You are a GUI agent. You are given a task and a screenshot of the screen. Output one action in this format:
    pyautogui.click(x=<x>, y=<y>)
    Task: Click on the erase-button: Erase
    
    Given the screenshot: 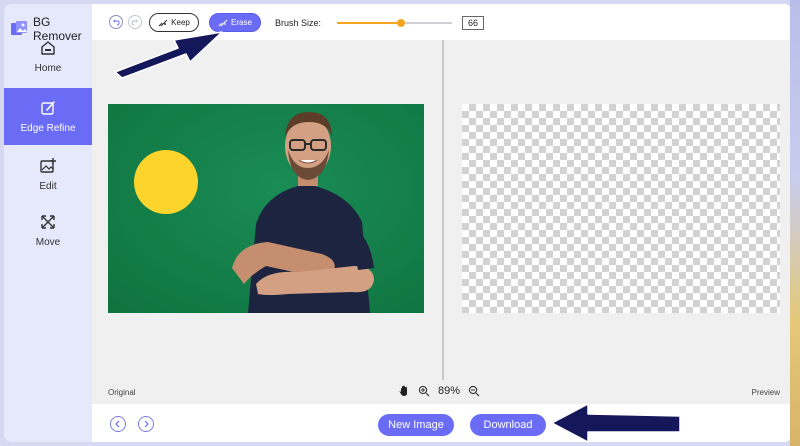 What is the action you would take?
    pyautogui.click(x=235, y=22)
    